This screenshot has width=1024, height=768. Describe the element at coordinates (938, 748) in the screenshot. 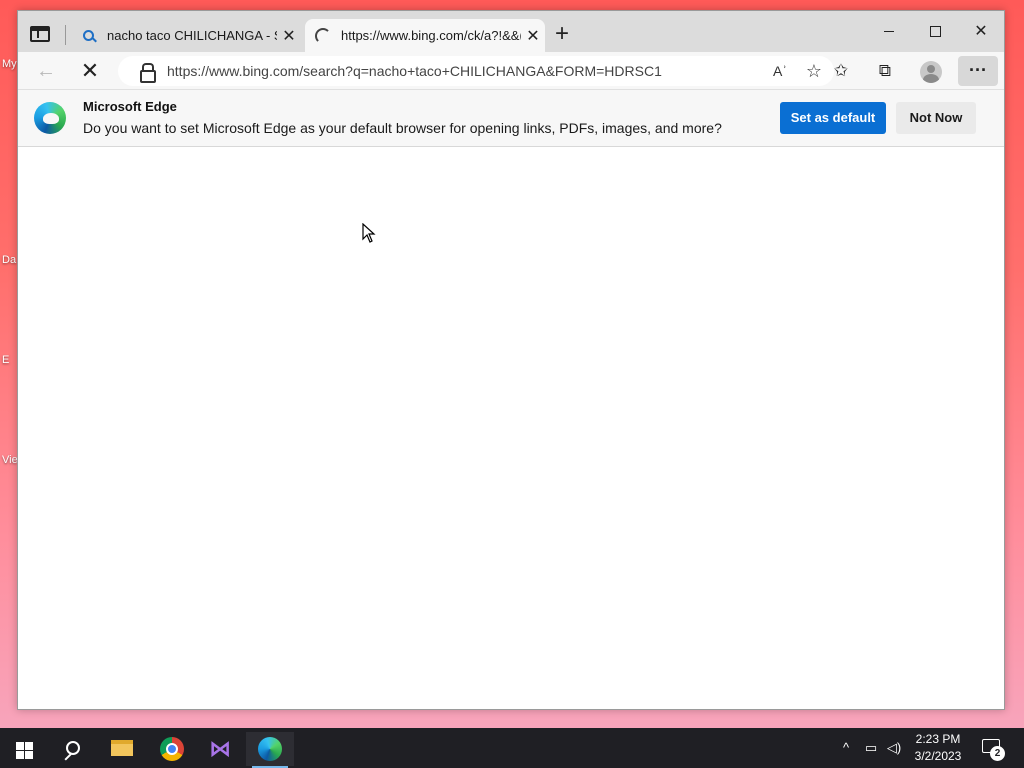

I see `system-clock: 2:23 PM 3/2/2023` at that location.